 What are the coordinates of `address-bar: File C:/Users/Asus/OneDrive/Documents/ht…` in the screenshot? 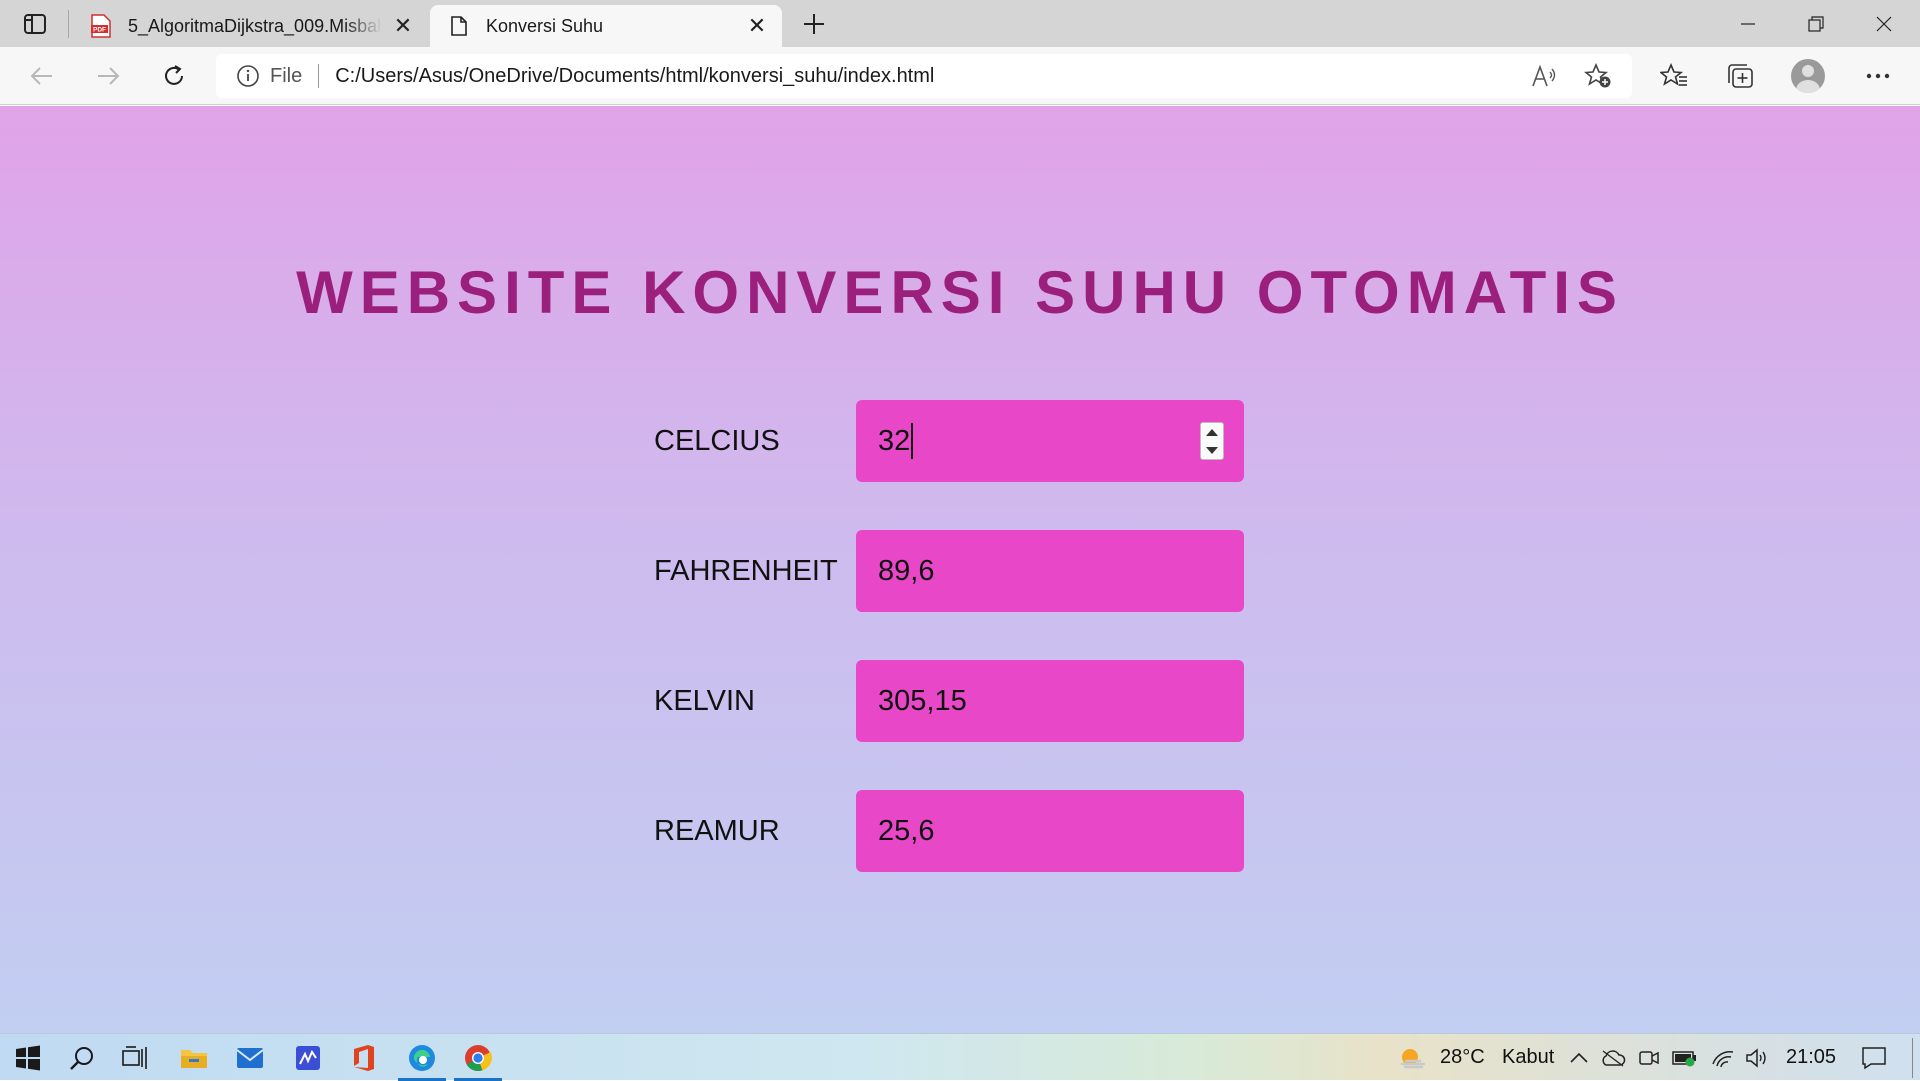 It's located at (924, 76).